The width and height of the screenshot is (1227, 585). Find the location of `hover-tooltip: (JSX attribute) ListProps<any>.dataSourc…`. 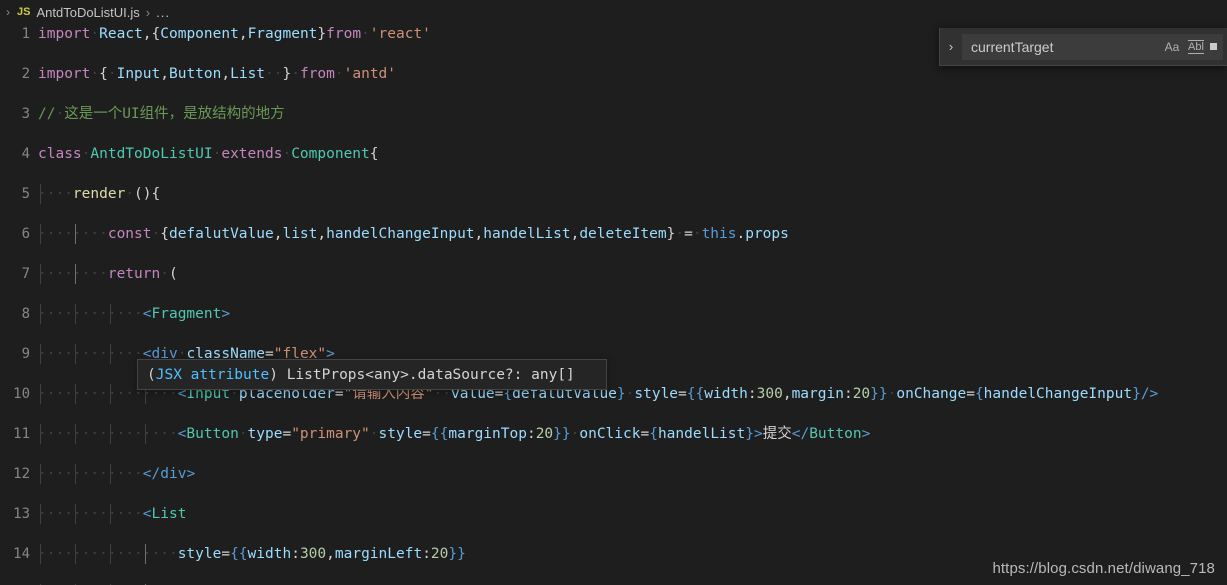

hover-tooltip: (JSX attribute) ListProps<any>.dataSourc… is located at coordinates (372, 374).